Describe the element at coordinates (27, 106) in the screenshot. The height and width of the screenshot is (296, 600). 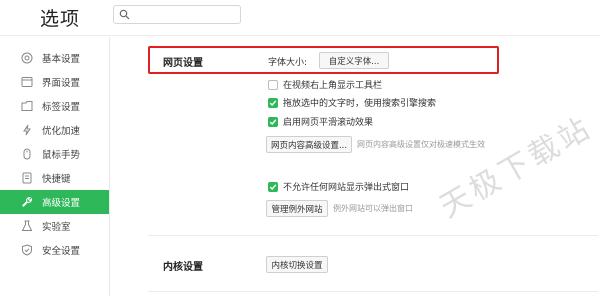
I see `tab-icon` at that location.